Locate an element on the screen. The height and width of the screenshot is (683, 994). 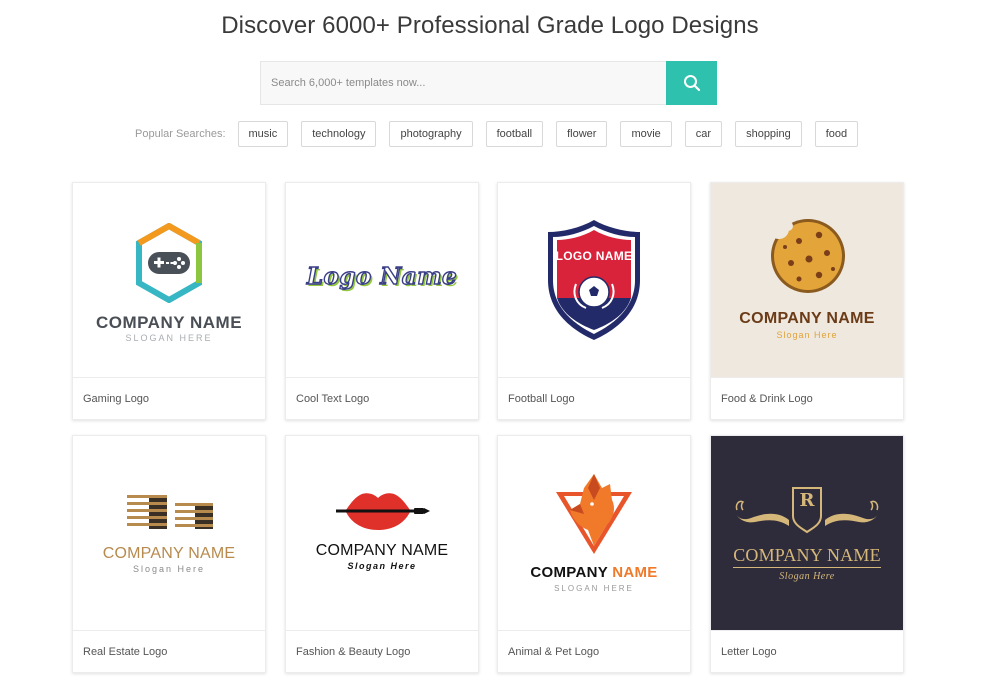
company-name-second: NAME is located at coordinates (635, 572).